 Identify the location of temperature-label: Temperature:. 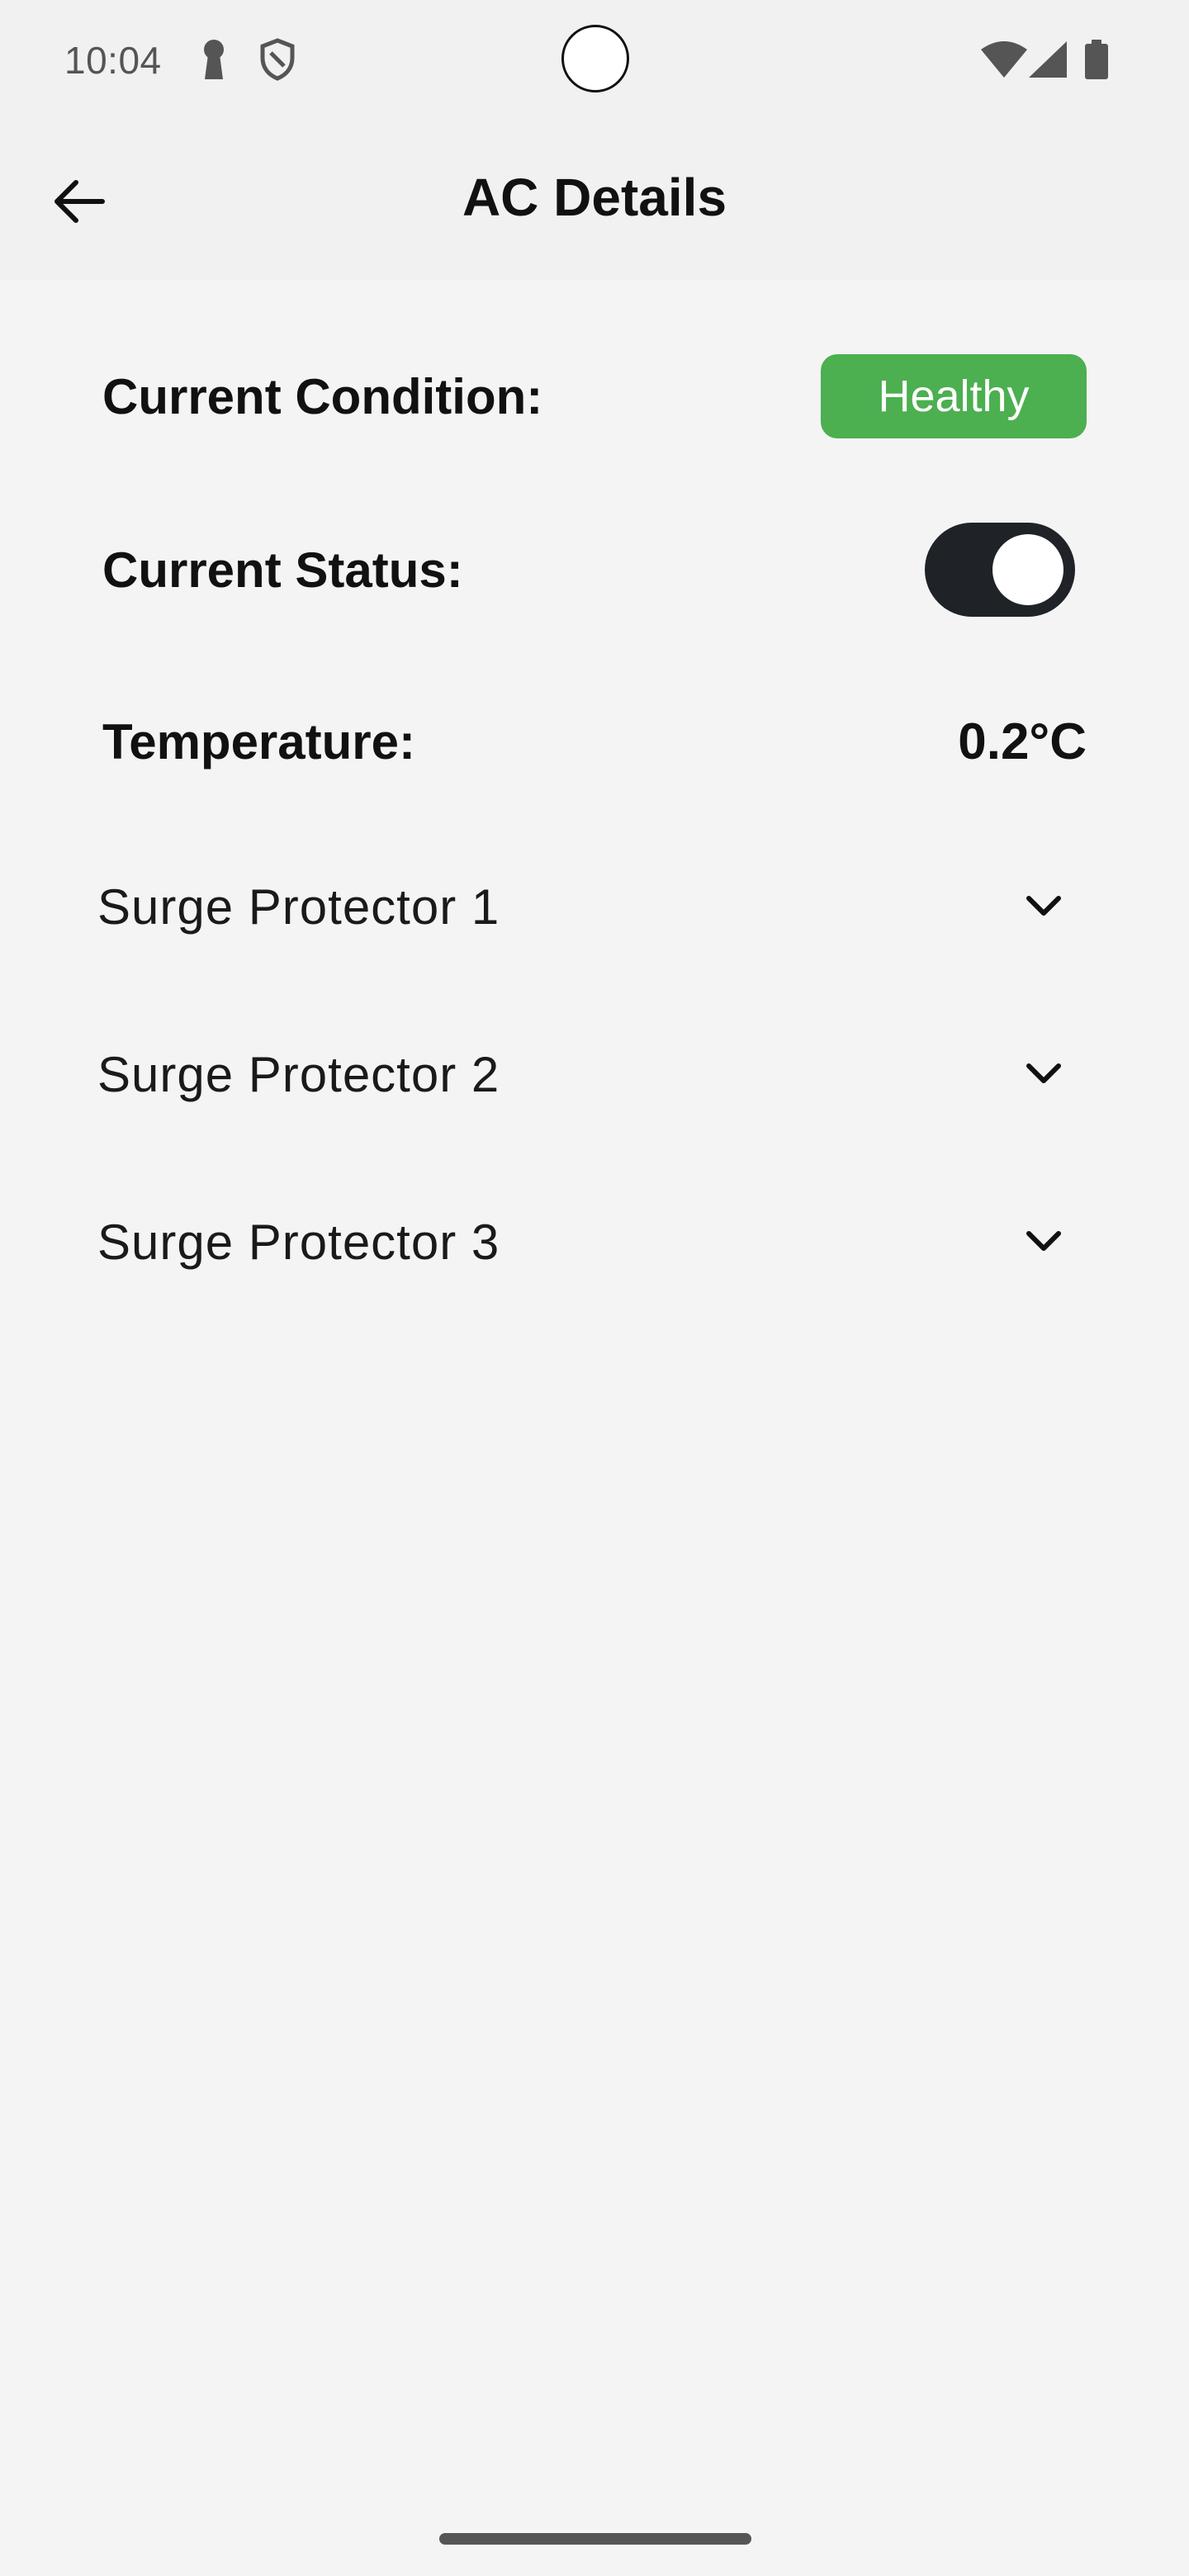
(258, 741).